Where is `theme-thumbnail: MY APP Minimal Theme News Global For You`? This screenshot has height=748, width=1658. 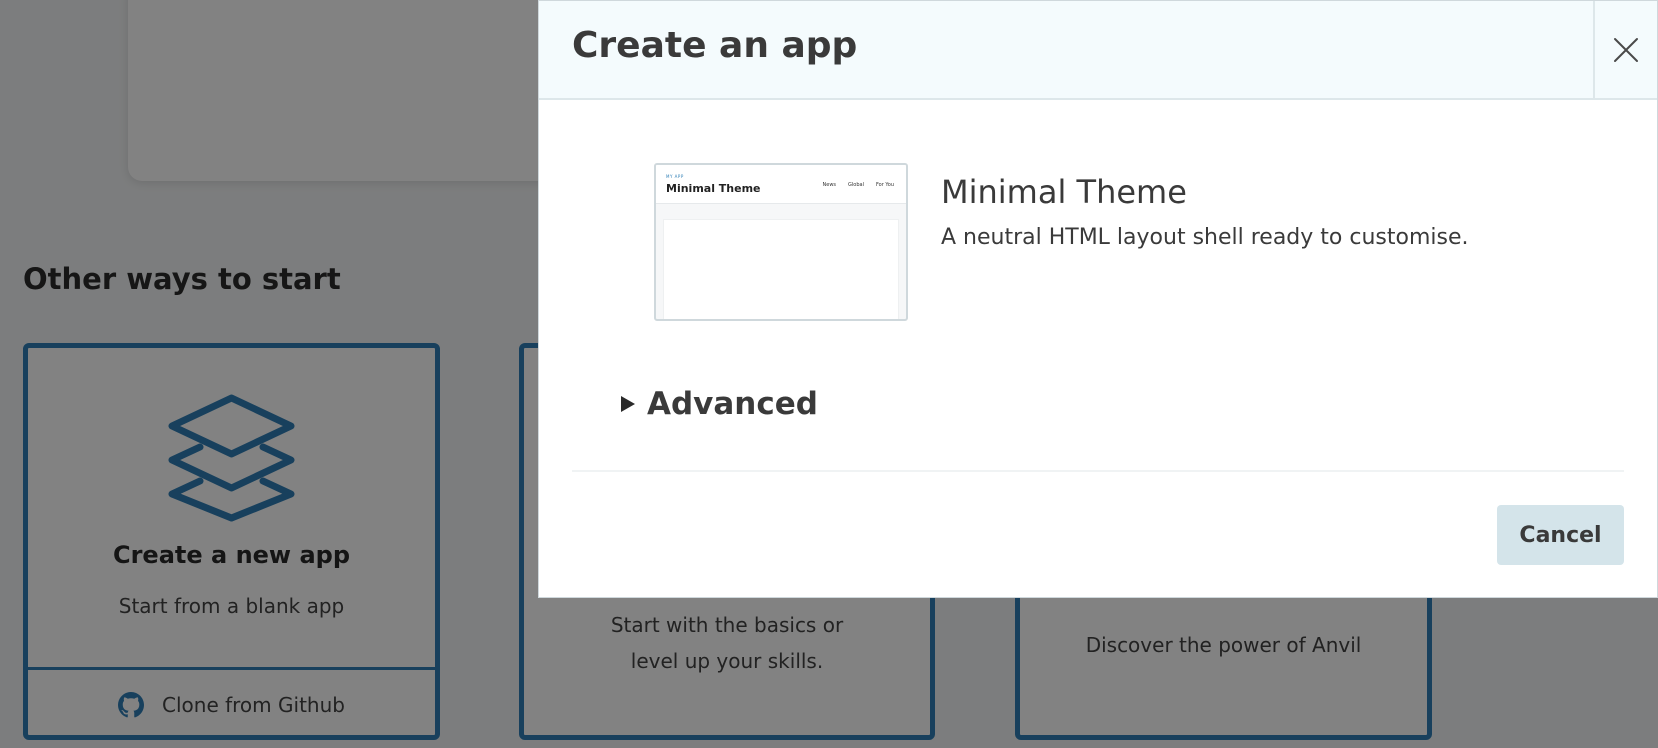 theme-thumbnail: MY APP Minimal Theme News Global For You is located at coordinates (781, 242).